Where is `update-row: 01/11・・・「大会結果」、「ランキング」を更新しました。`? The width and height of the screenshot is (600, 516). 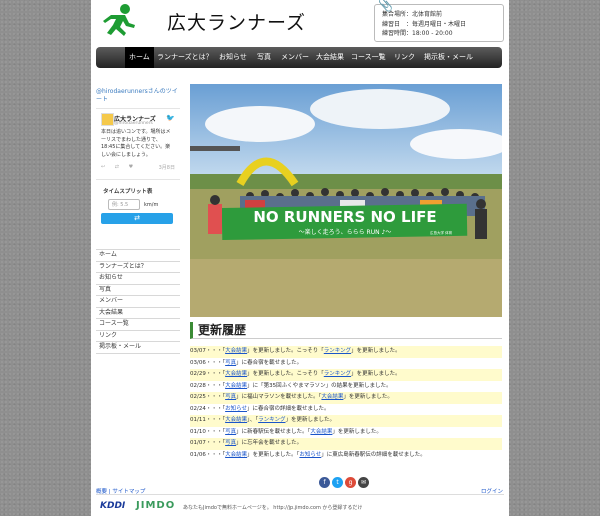
update-row: 01/11・・・「大会結果」、「ランキング」を更新しました。 is located at coordinates (346, 421).